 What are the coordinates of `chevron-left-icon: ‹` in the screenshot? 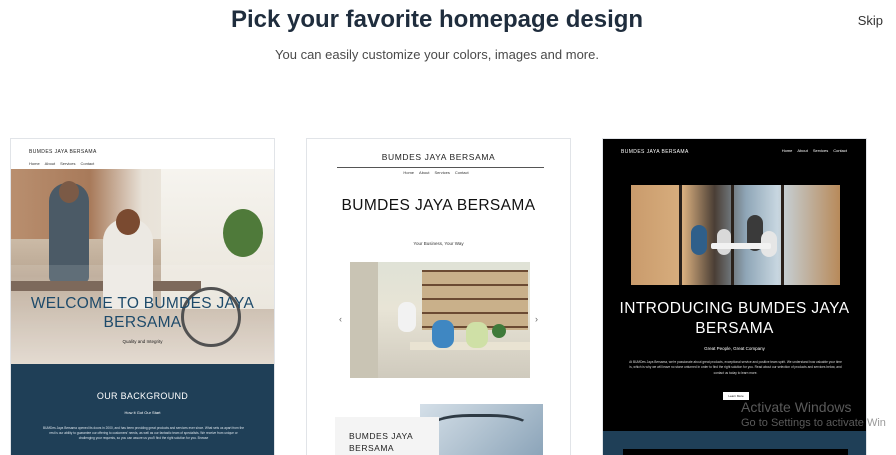 It's located at (340, 319).